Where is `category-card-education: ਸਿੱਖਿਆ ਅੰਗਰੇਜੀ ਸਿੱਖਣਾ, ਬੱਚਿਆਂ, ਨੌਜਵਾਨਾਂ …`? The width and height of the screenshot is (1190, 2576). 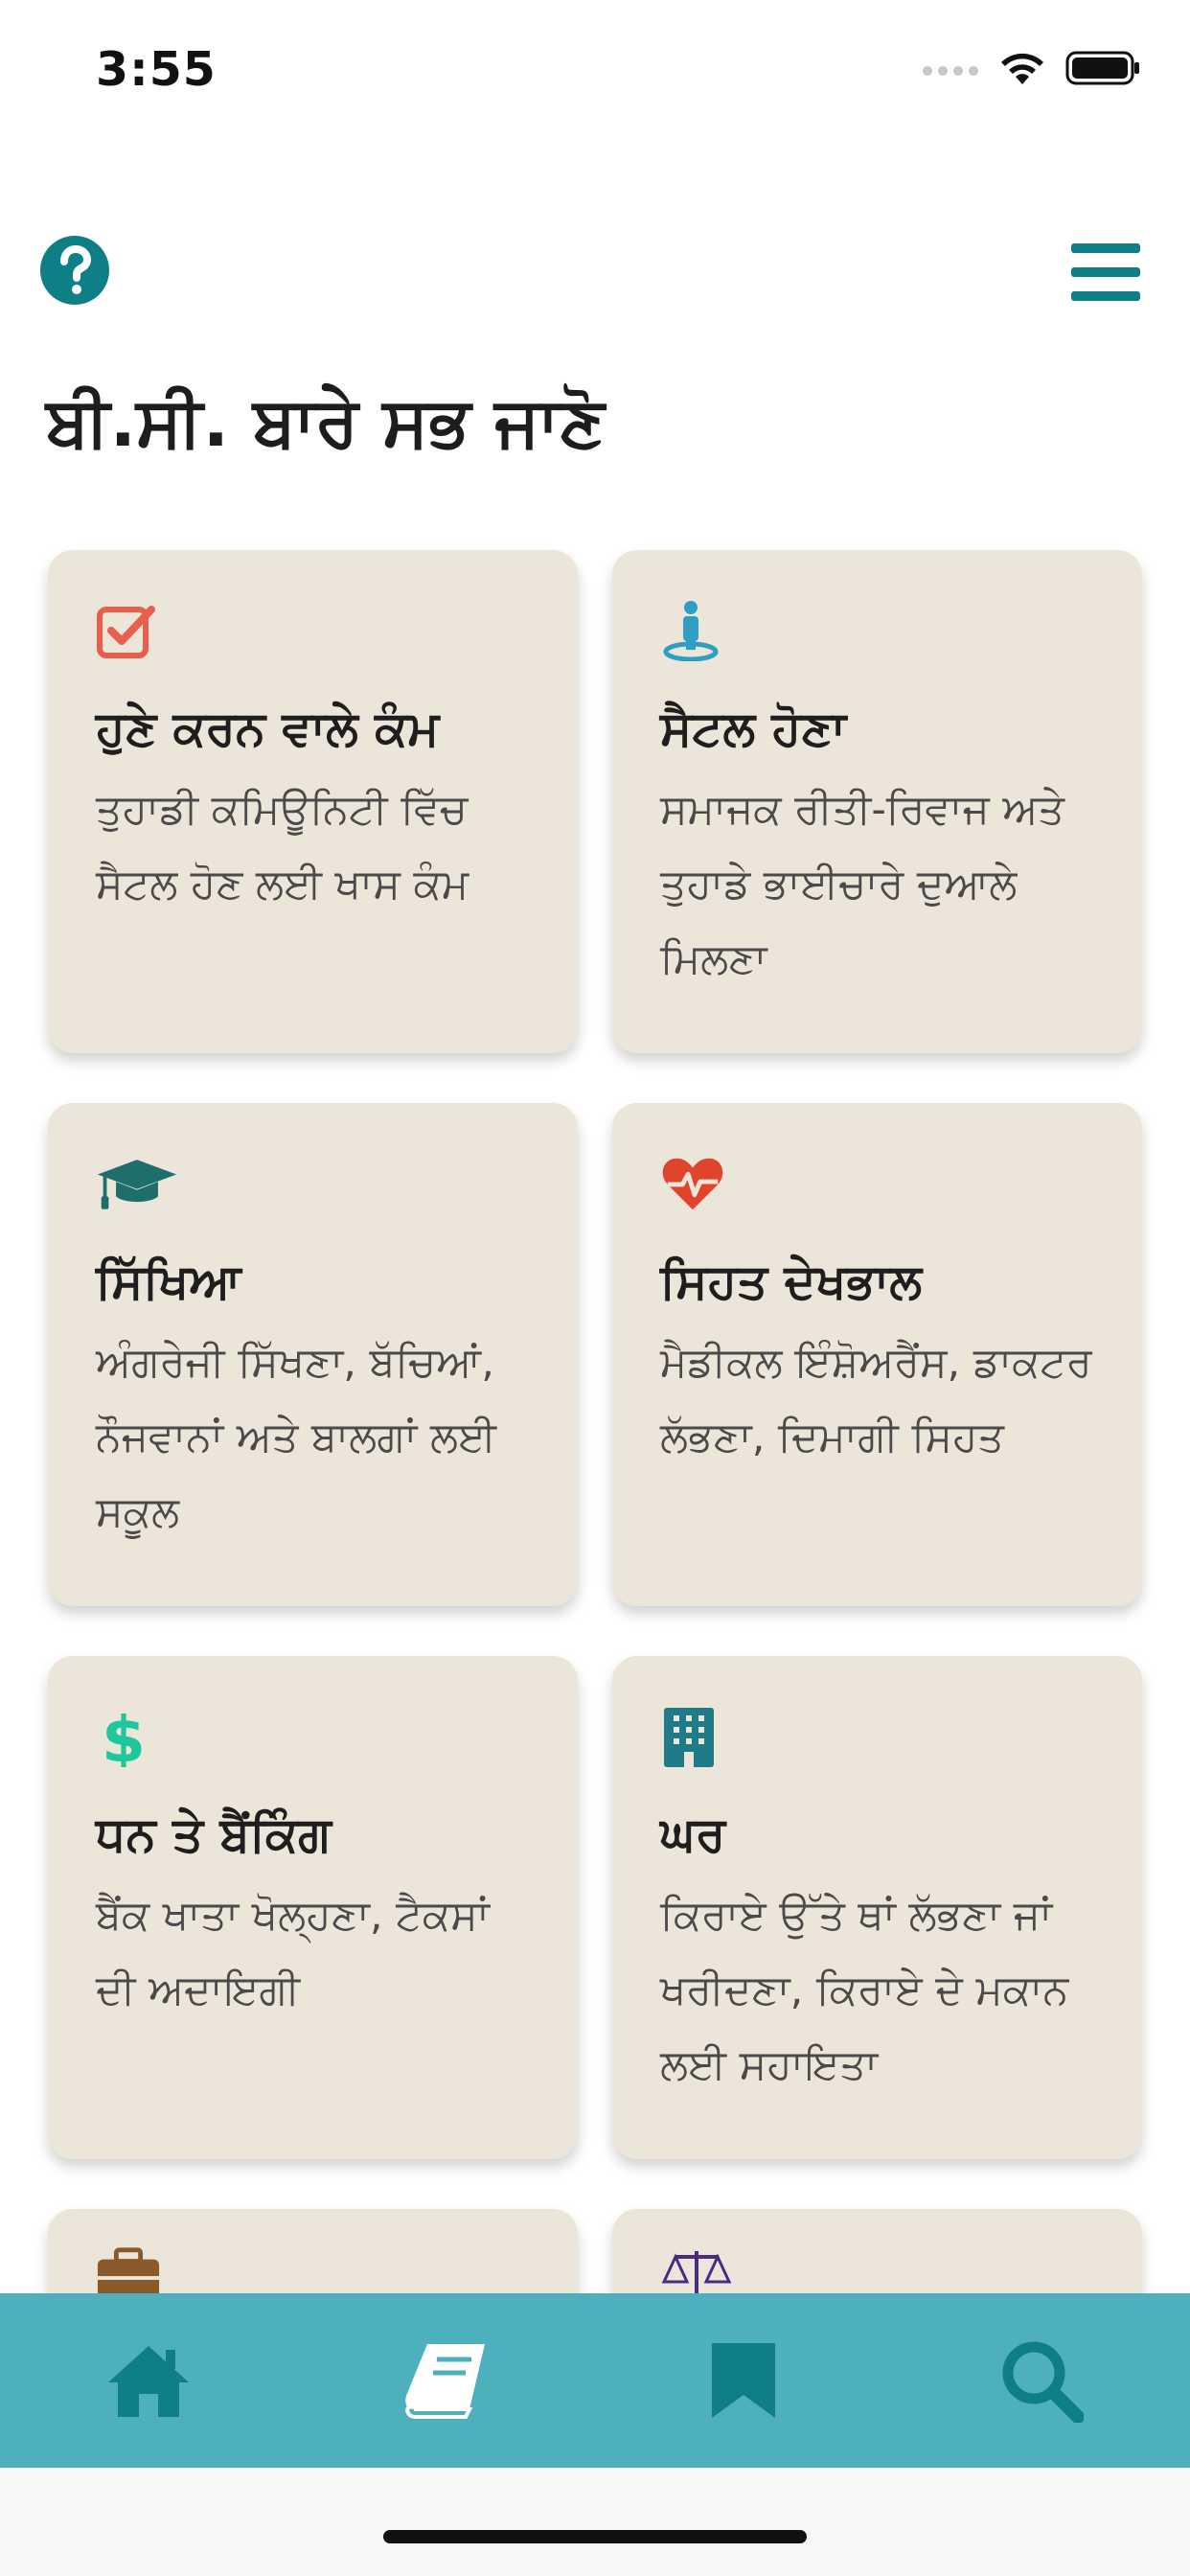
category-card-education: ਸਿੱਖਿਆ ਅੰਗਰੇਜੀ ਸਿੱਖਣਾ, ਬੱਚਿਆਂ, ਨੌਜਵਾਨਾਂ … is located at coordinates (313, 1354).